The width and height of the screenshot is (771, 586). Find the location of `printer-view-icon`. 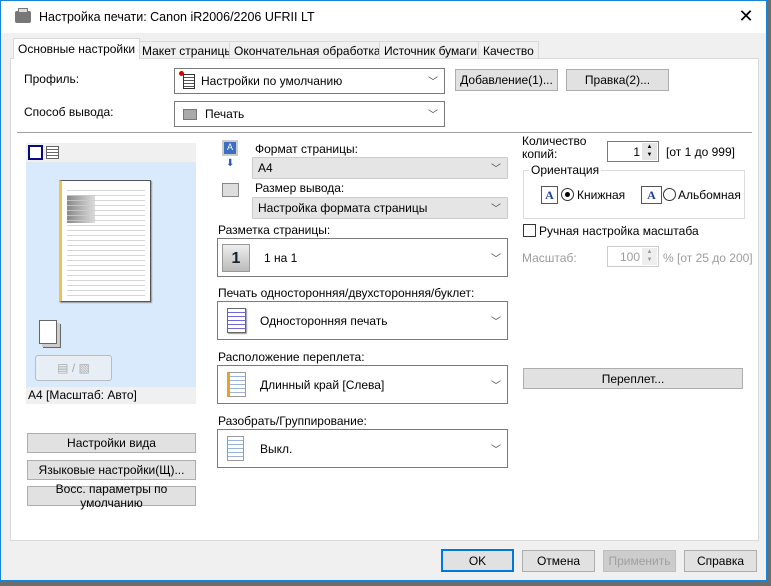

printer-view-icon is located at coordinates (52, 152).